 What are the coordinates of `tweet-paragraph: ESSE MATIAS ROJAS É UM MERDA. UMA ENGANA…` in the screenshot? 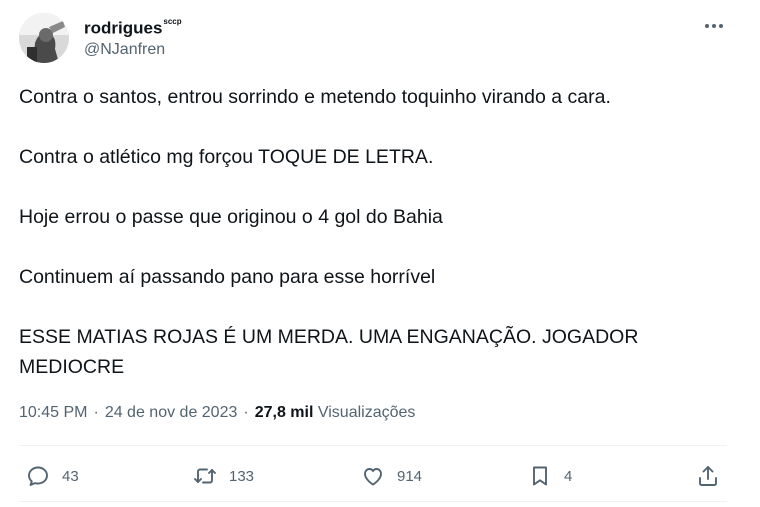 It's located at (329, 352).